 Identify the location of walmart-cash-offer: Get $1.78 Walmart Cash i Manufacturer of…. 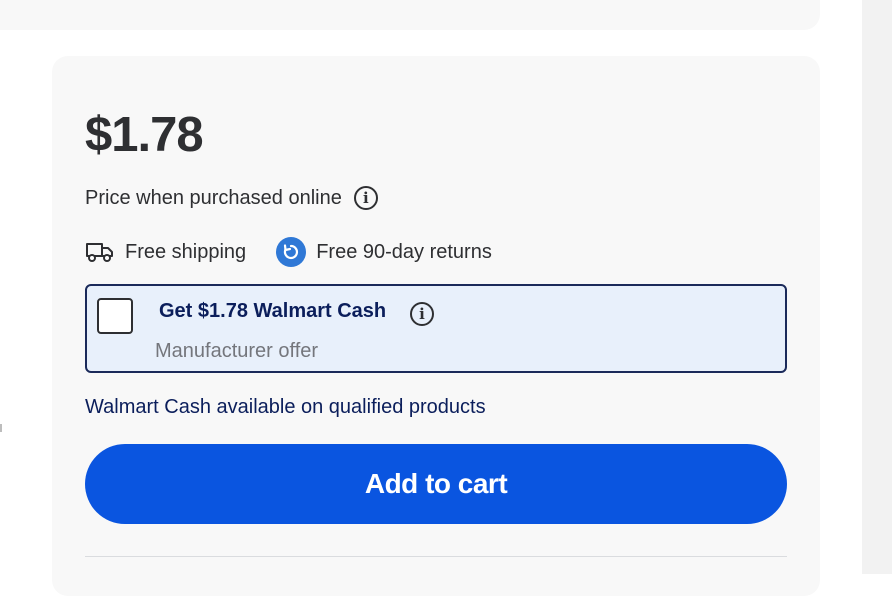
(436, 328).